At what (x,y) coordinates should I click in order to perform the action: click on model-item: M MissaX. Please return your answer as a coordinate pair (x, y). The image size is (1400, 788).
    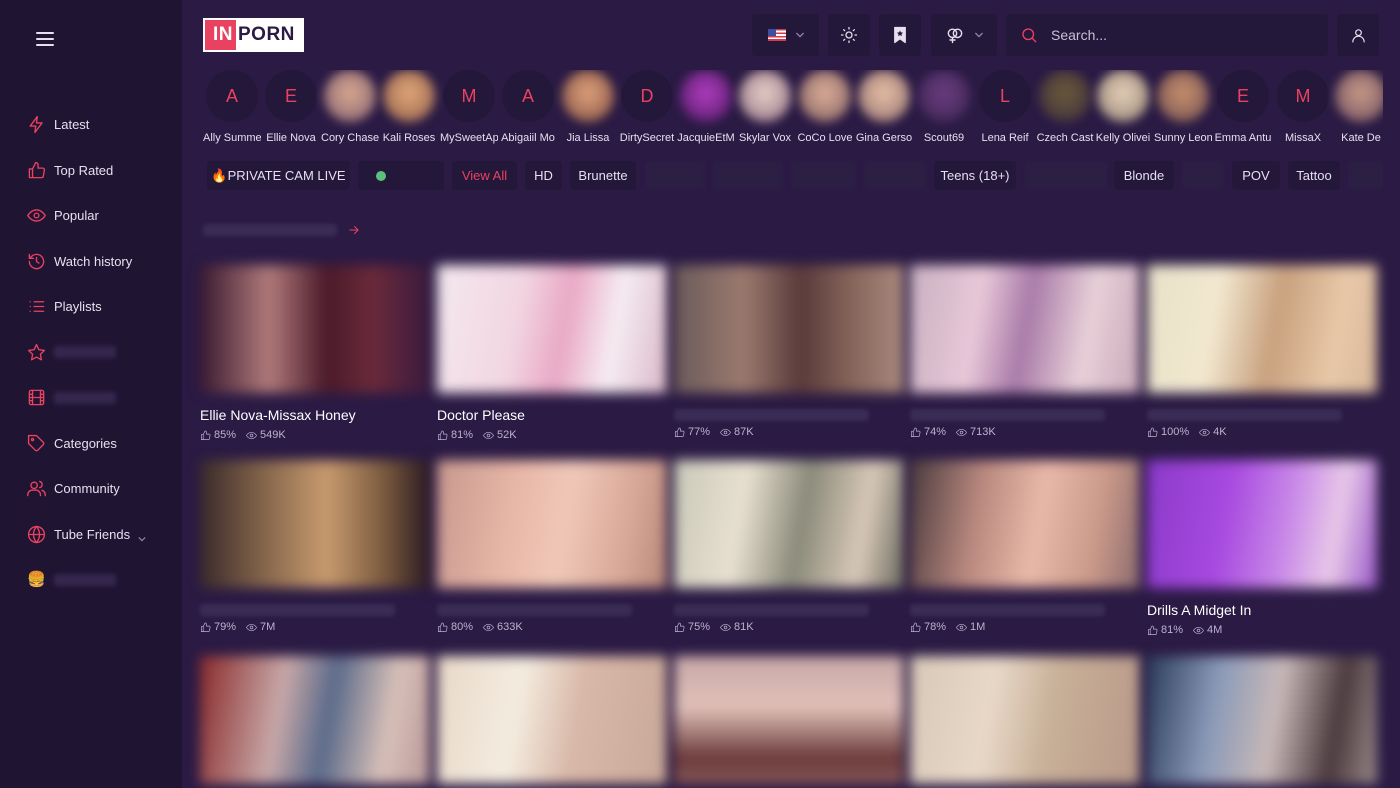
    Looking at the image, I should click on (1303, 107).